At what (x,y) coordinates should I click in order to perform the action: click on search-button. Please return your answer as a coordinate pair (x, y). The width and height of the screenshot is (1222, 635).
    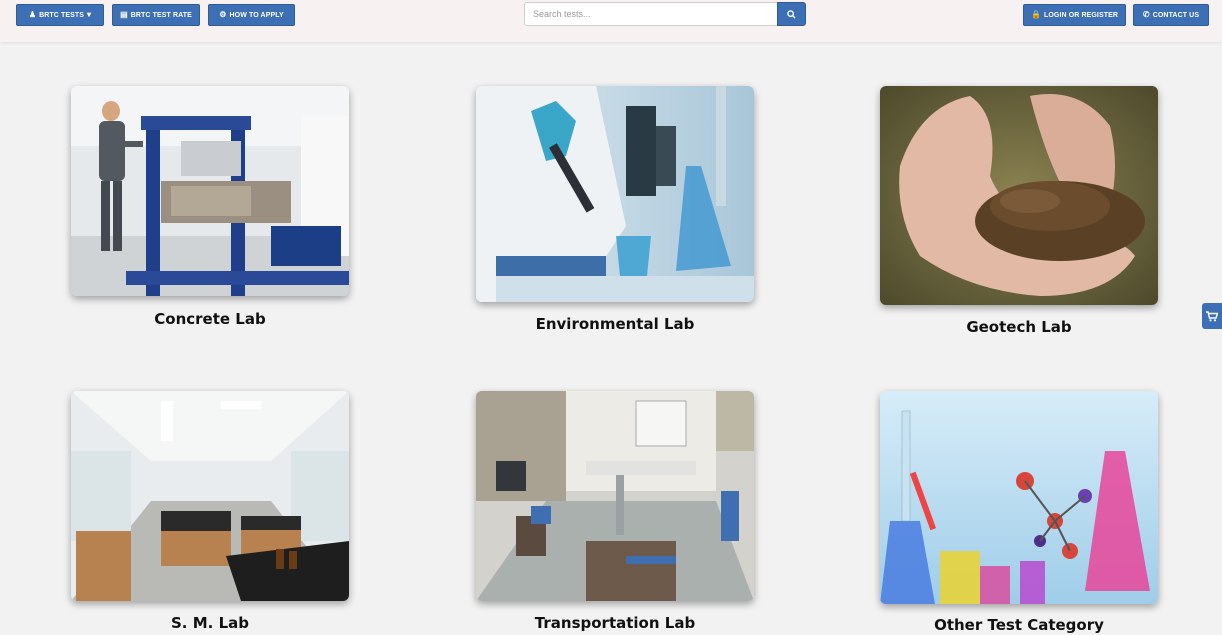
    Looking at the image, I should click on (791, 14).